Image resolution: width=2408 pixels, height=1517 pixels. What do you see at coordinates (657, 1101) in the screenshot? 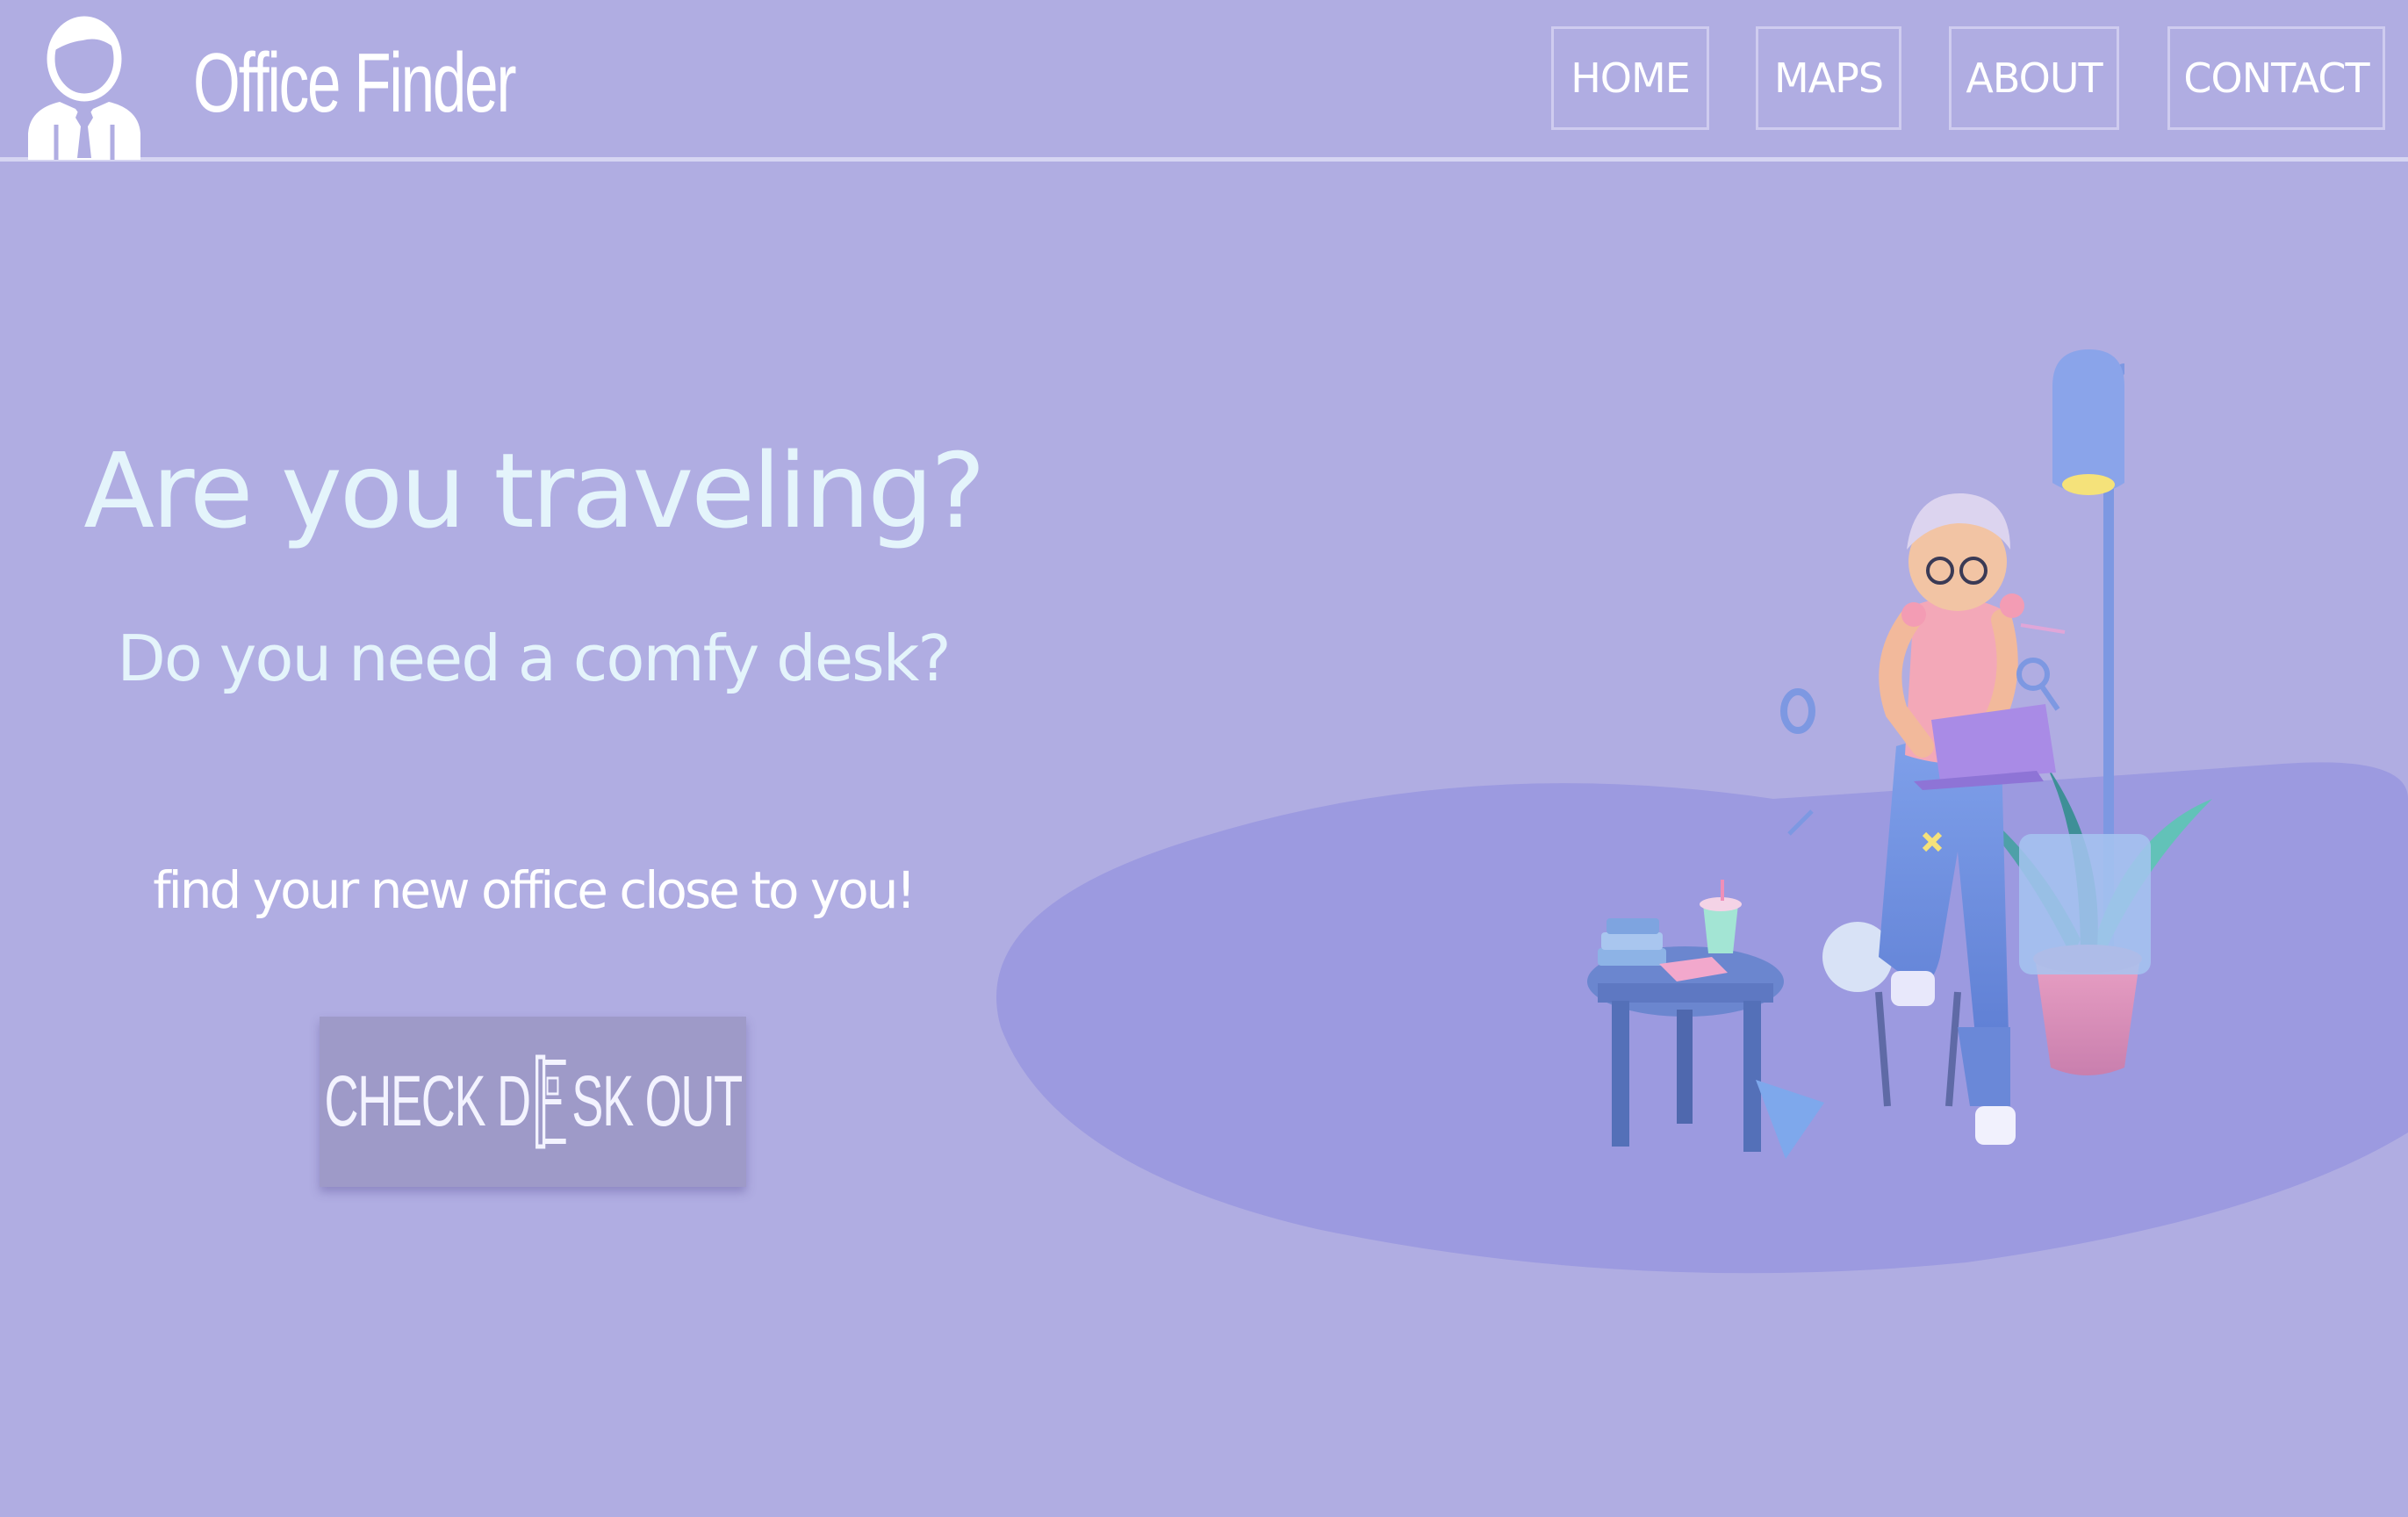
I see `cta-label-end: SK OUT` at bounding box center [657, 1101].